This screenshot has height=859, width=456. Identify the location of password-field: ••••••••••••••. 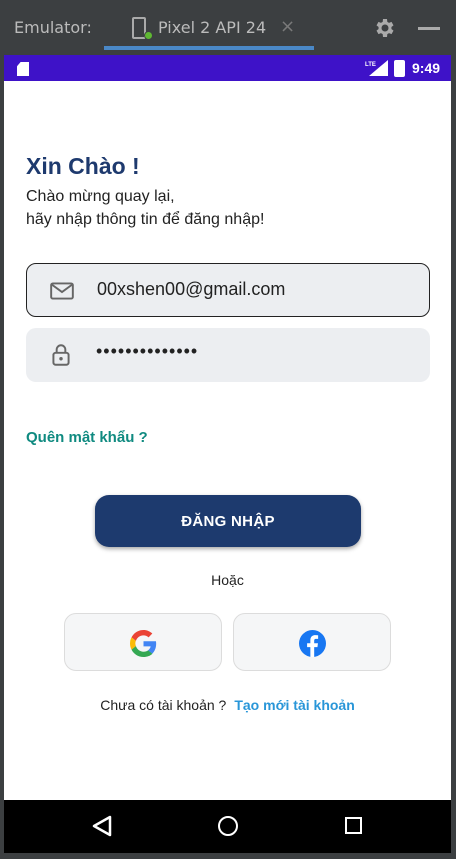
(228, 355).